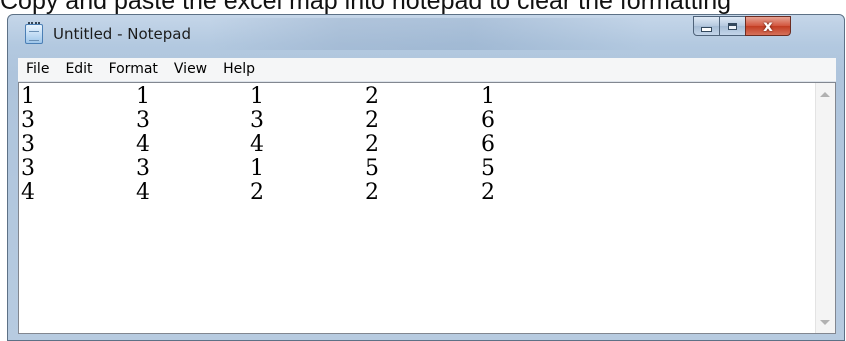 The height and width of the screenshot is (341, 846). Describe the element at coordinates (34, 33) in the screenshot. I see `notepad-icon` at that location.